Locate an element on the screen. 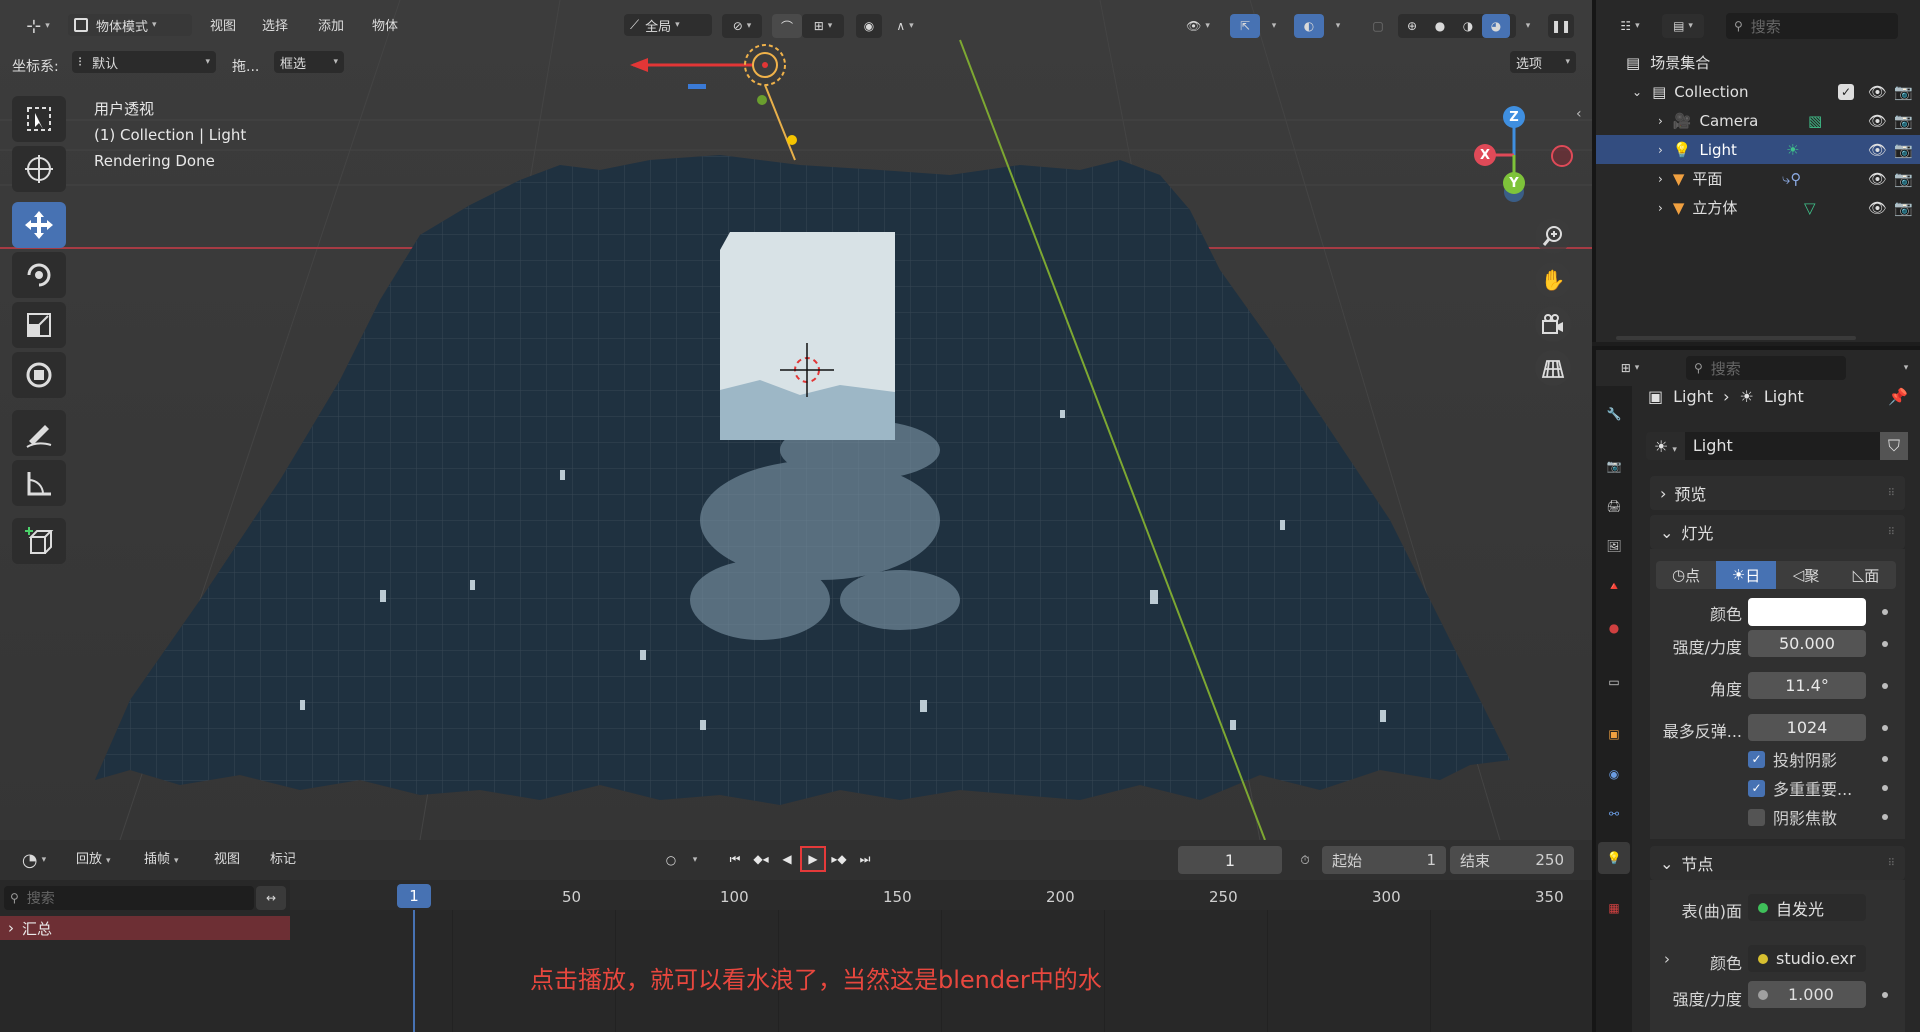  constraints-tab: ⚯ is located at coordinates (1614, 814).